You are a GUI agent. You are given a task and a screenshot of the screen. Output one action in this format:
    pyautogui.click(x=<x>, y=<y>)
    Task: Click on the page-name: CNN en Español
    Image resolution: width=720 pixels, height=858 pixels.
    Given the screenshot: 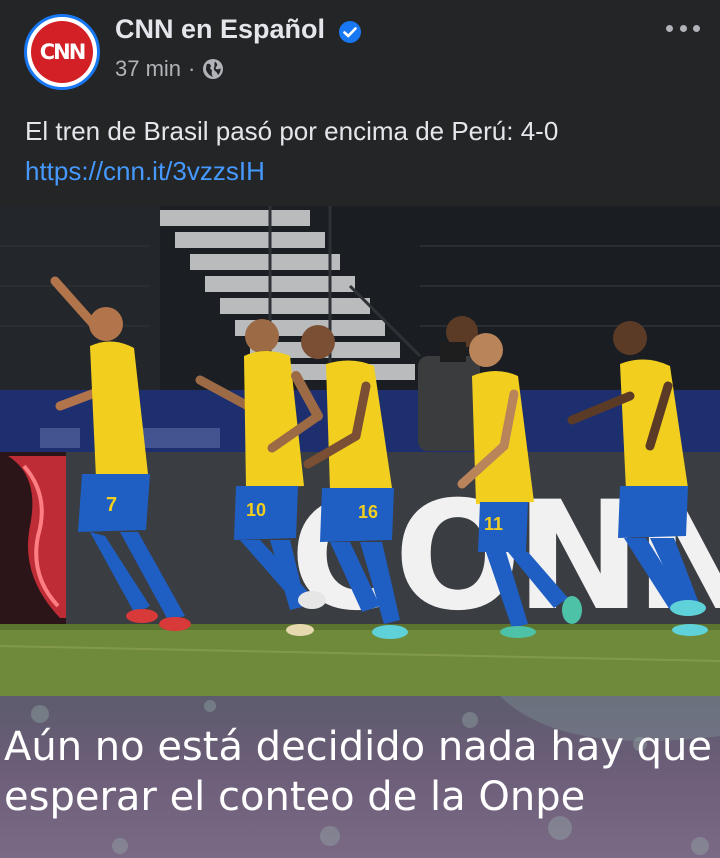 What is the action you would take?
    pyautogui.click(x=220, y=29)
    